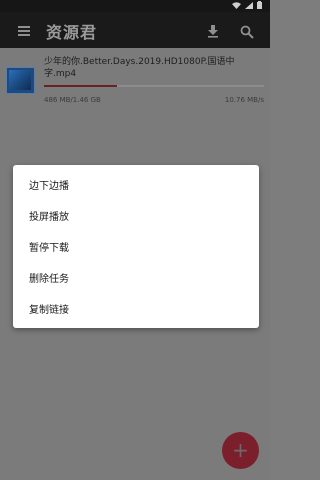  What do you see at coordinates (244, 100) in the screenshot?
I see `task-speed: 10.76 MB/s` at bounding box center [244, 100].